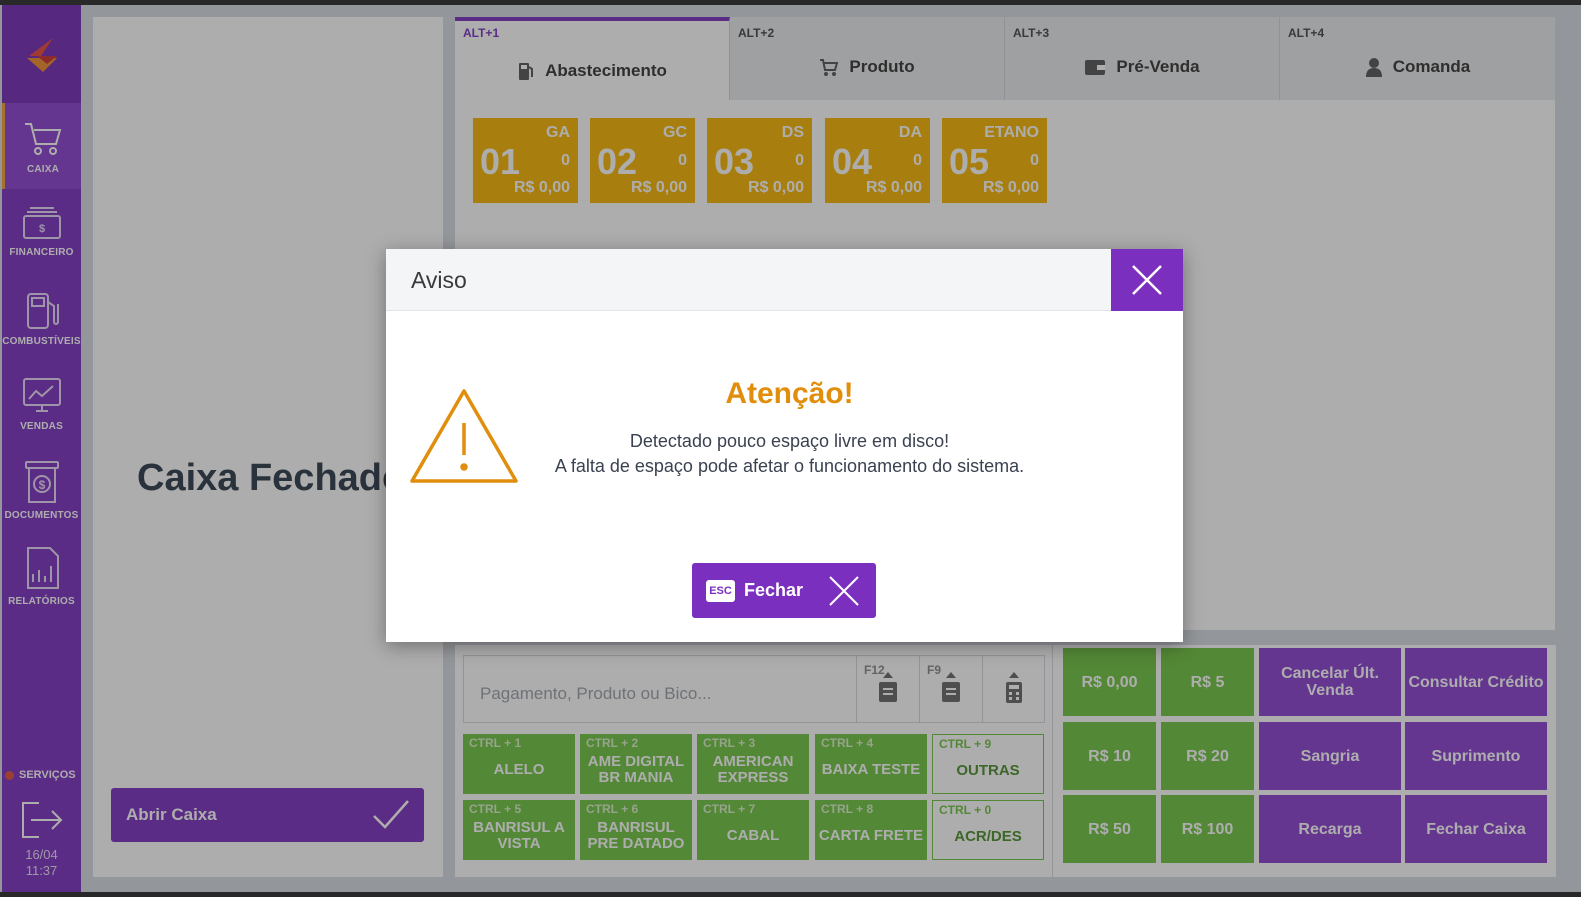  What do you see at coordinates (720, 590) in the screenshot?
I see `esc-key-badge: ESC` at bounding box center [720, 590].